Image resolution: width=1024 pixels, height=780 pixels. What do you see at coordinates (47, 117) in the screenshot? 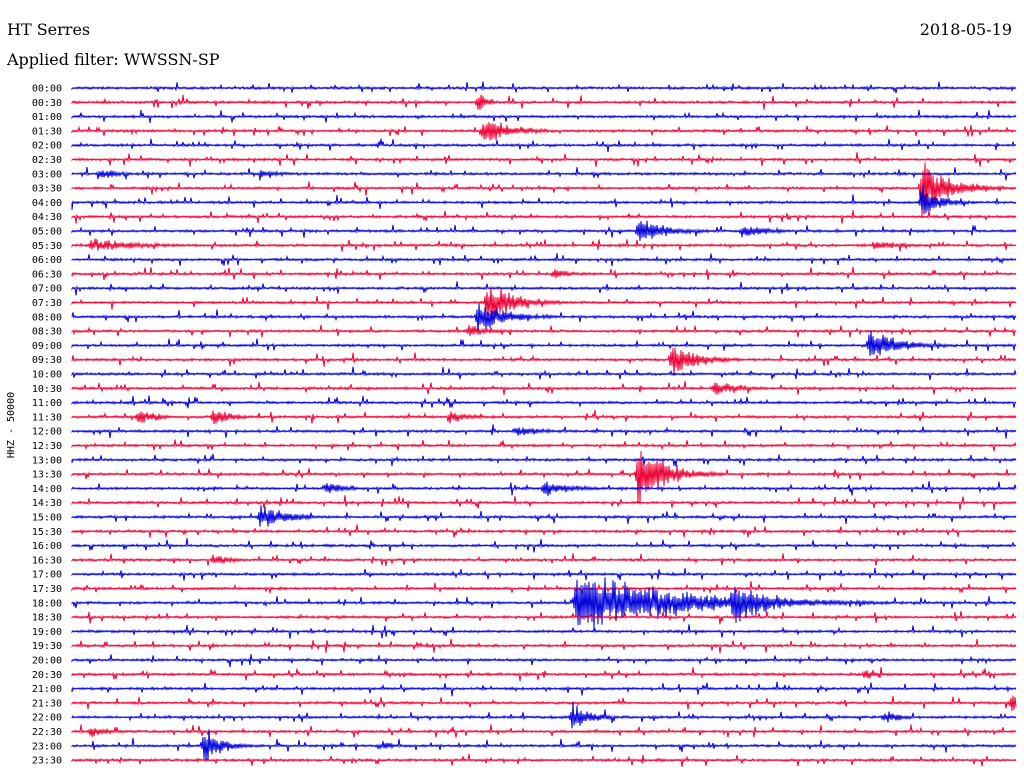
I see `time-tick-label: 01:00` at bounding box center [47, 117].